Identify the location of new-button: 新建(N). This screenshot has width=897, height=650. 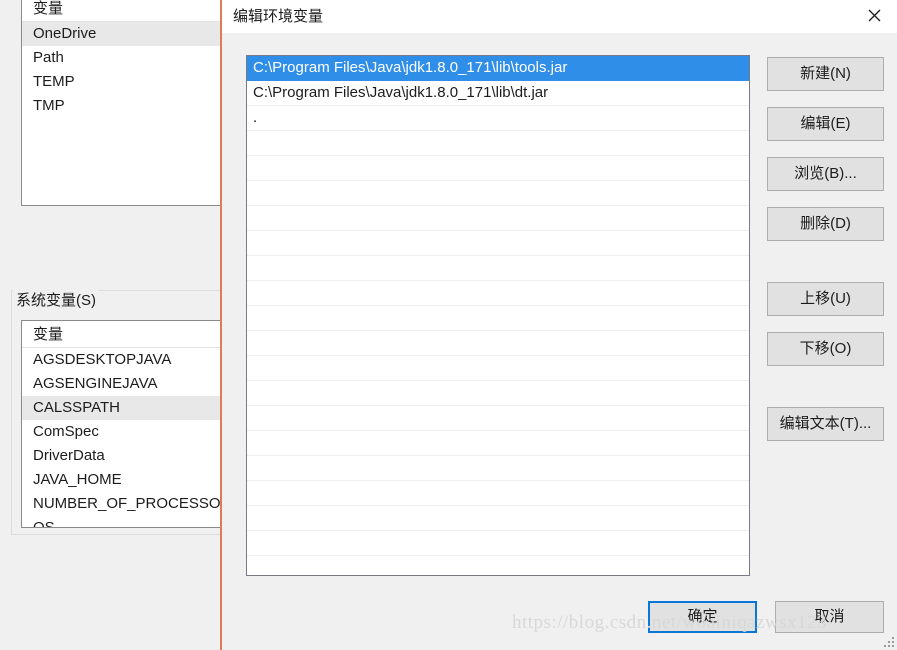
(825, 74).